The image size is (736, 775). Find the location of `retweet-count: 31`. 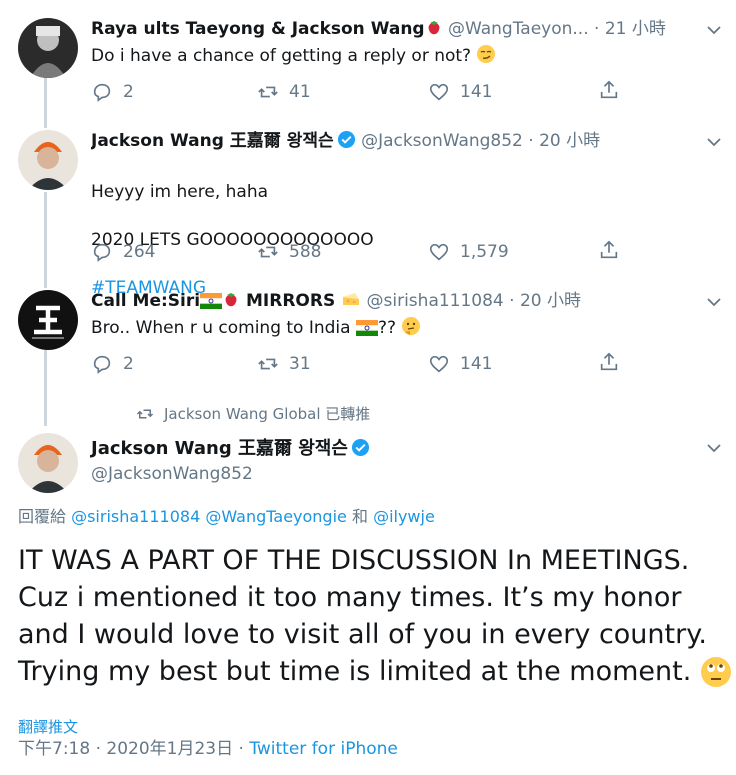

retweet-count: 31 is located at coordinates (300, 364).